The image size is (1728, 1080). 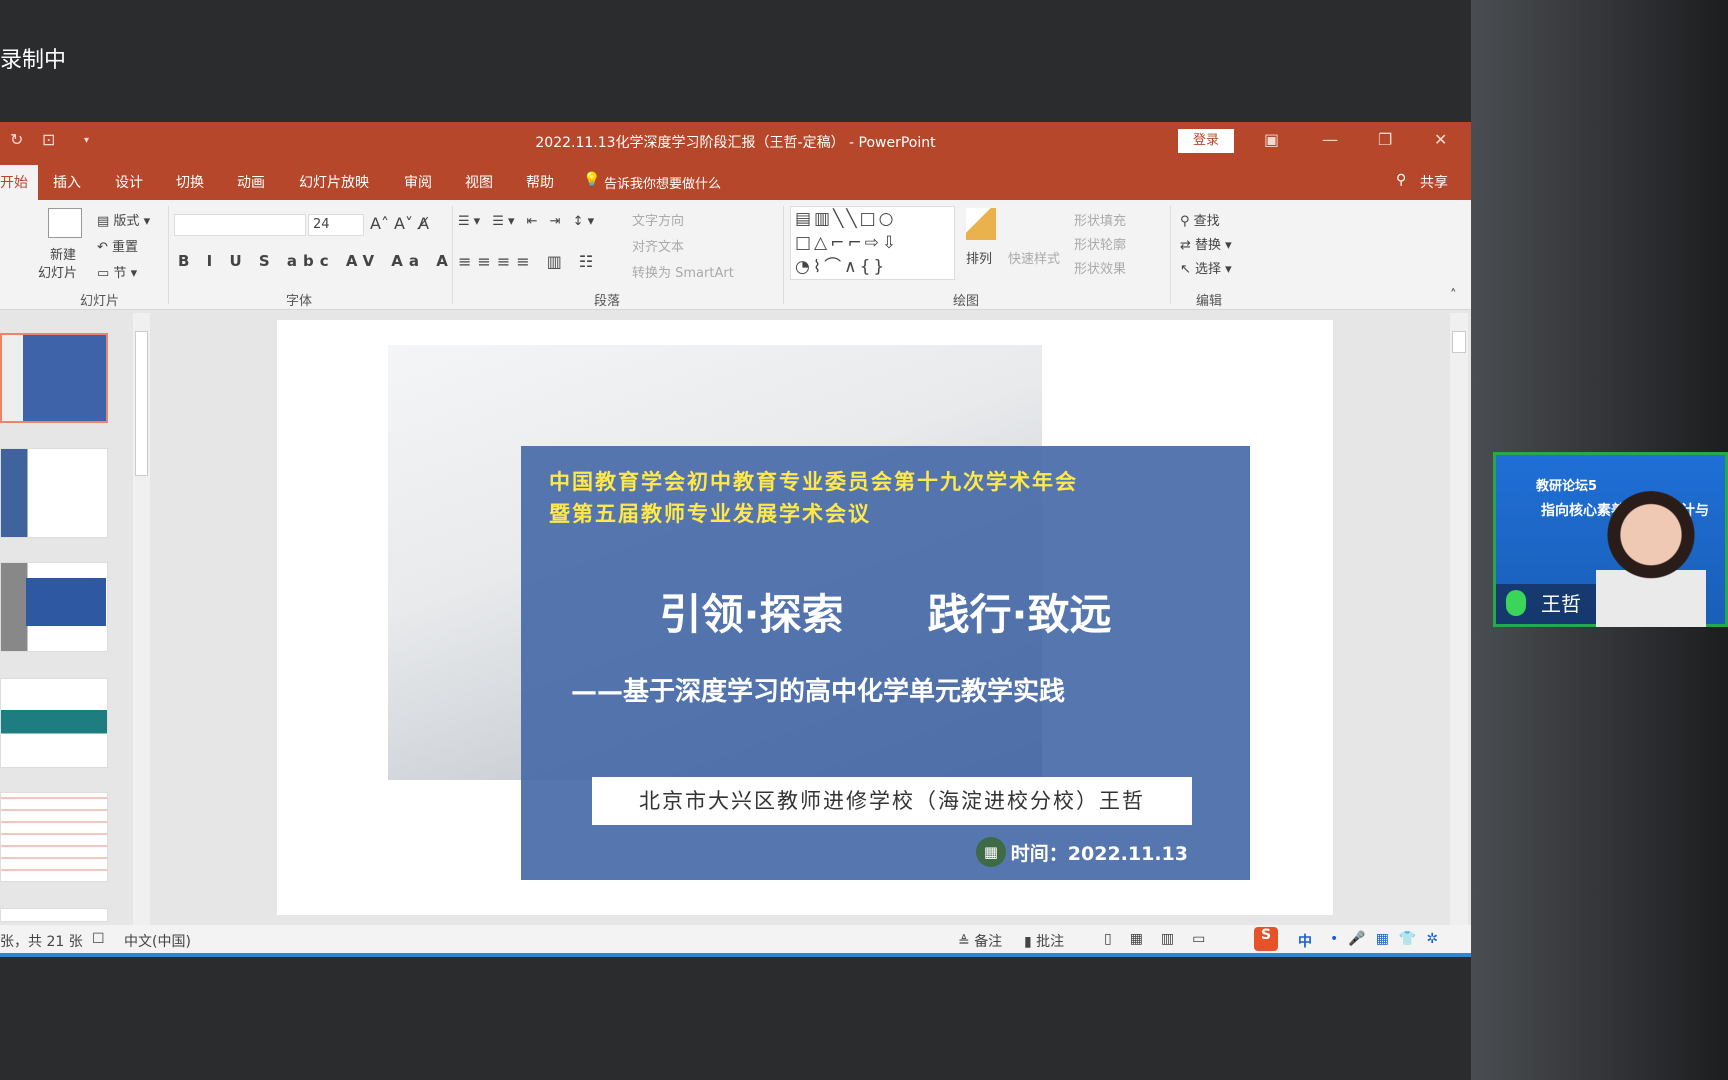 I want to click on taskbar-edge, so click(x=735, y=955).